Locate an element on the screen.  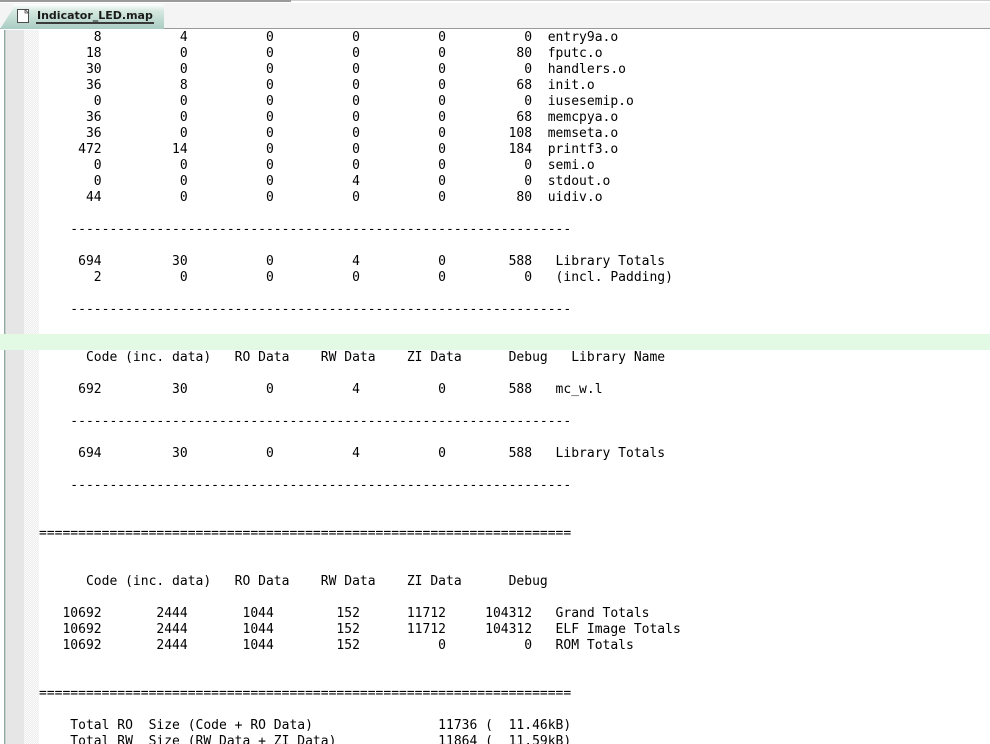
code-line: 472 14 0 0 0 184 printf3.o is located at coordinates (495, 150).